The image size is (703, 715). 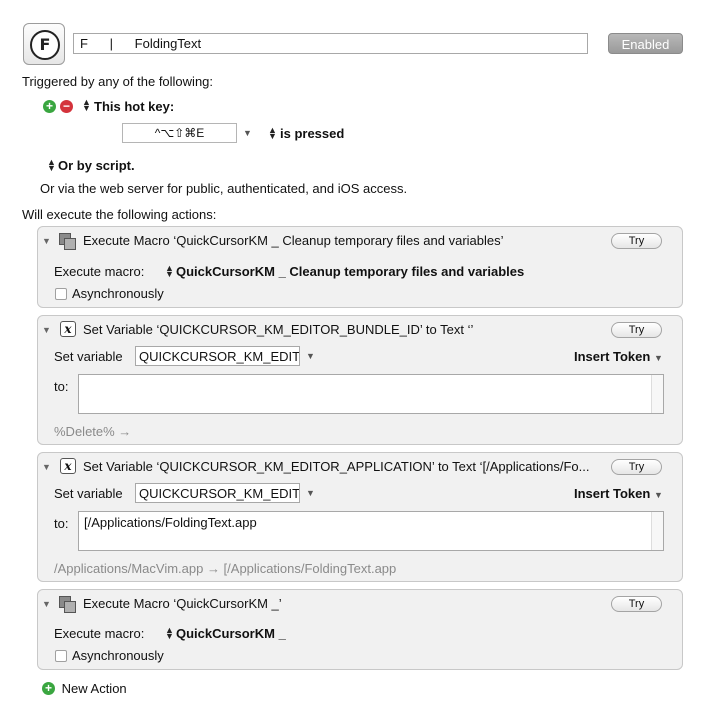 What do you see at coordinates (48, 689) in the screenshot?
I see `add-action-icon: +` at bounding box center [48, 689].